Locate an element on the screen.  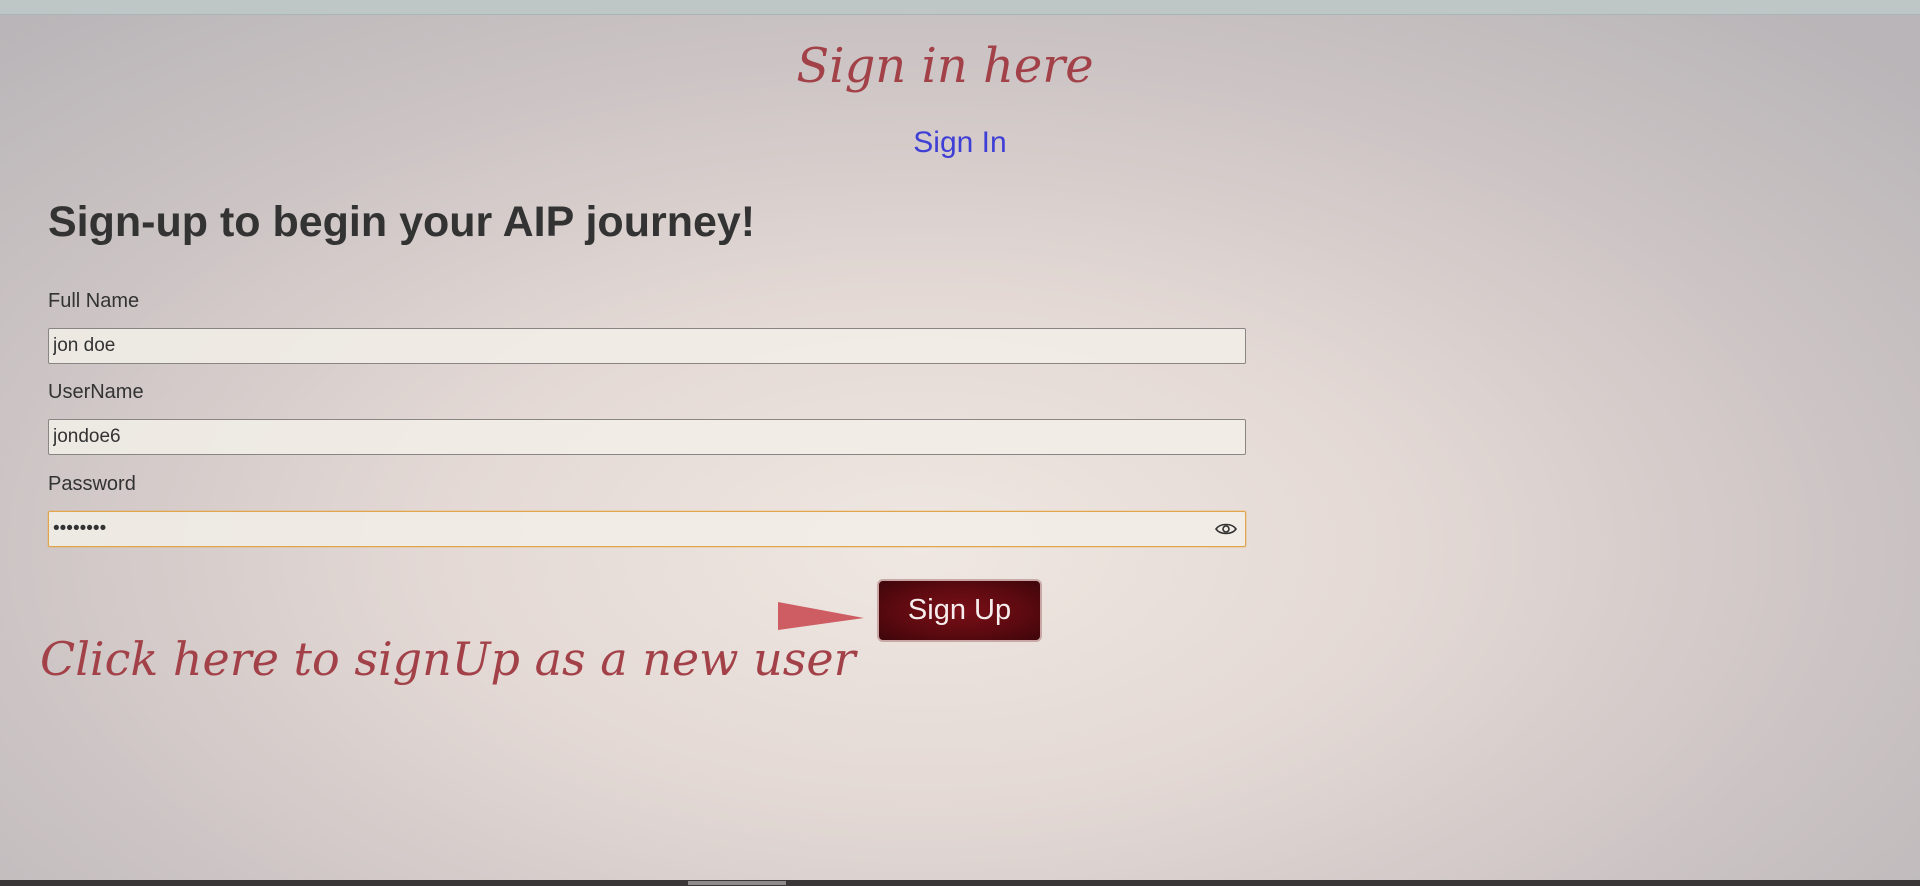
annotation-sign-in-here: Sign in here is located at coordinates (945, 66).